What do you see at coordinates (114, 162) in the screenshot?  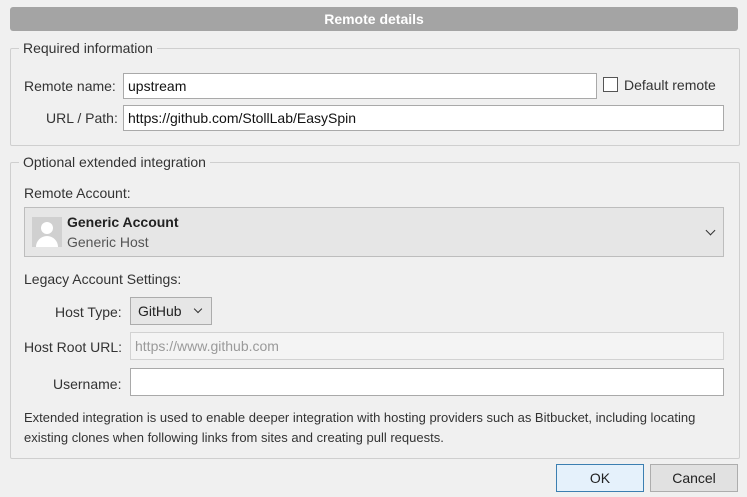 I see `optional-integration-legend: Optional extended integration` at bounding box center [114, 162].